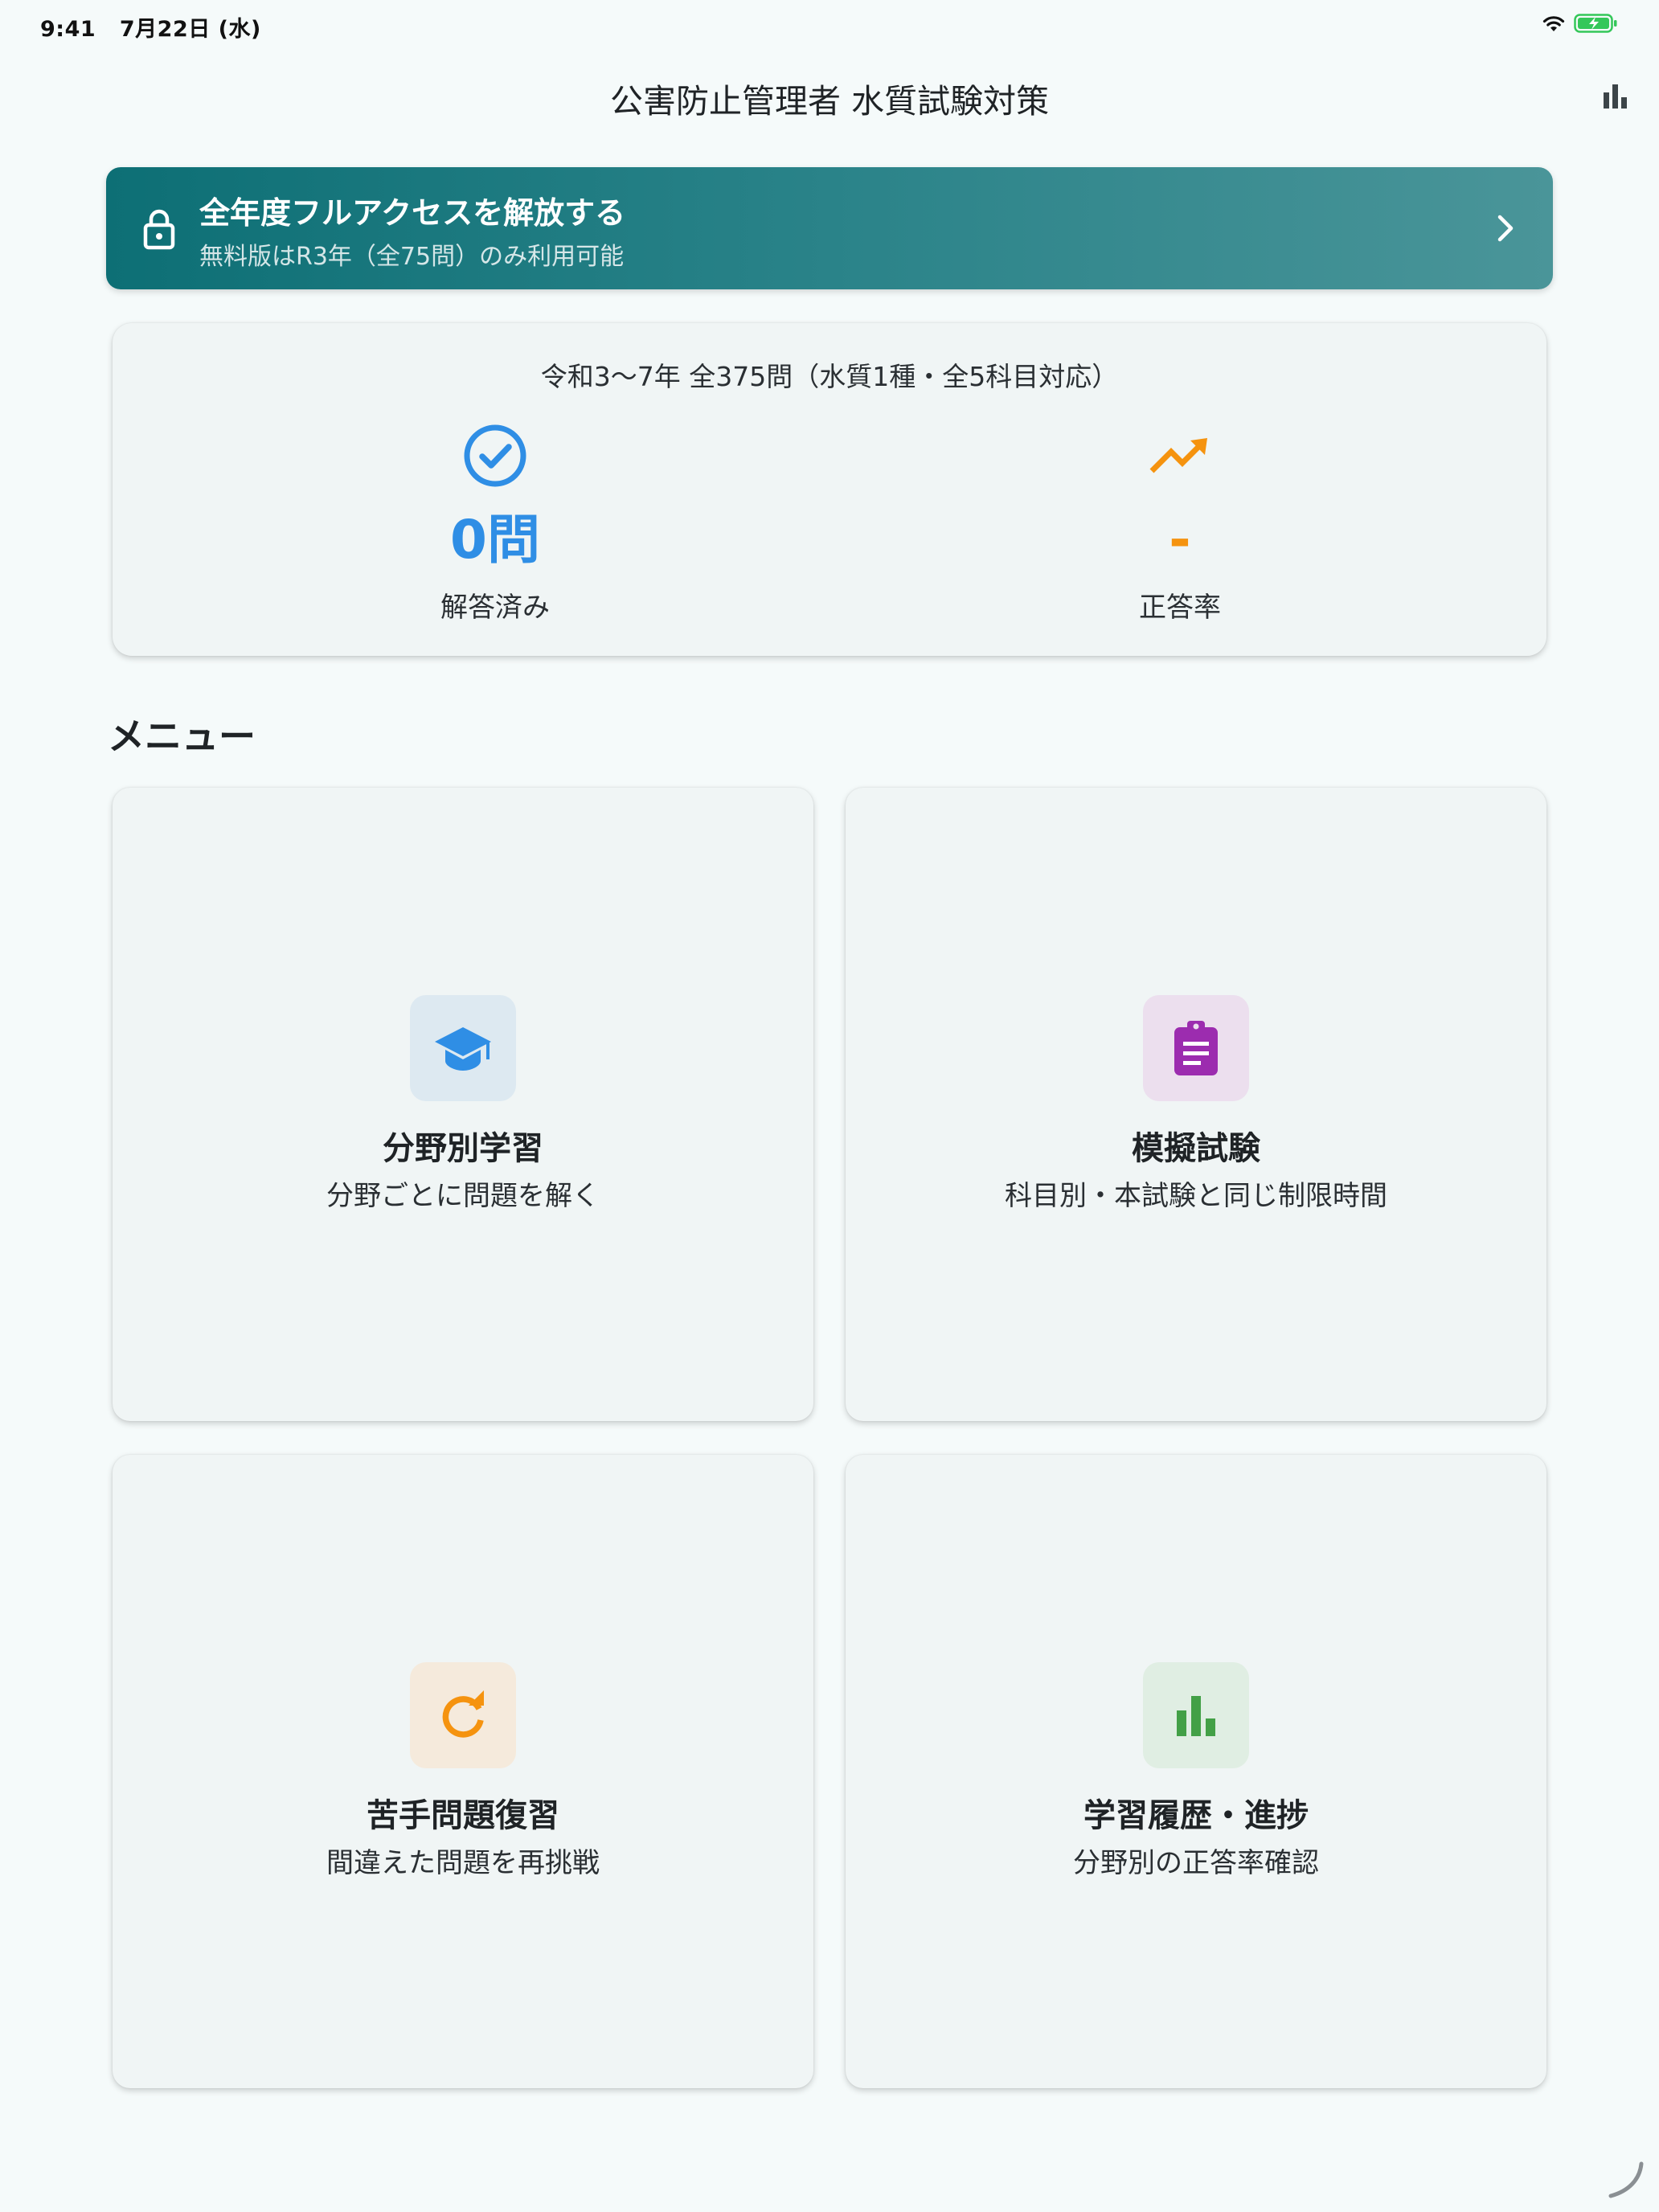 The image size is (1659, 2212). What do you see at coordinates (463, 1863) in the screenshot?
I see `menu-card-subtitle: 間違えた問題を再挑戦` at bounding box center [463, 1863].